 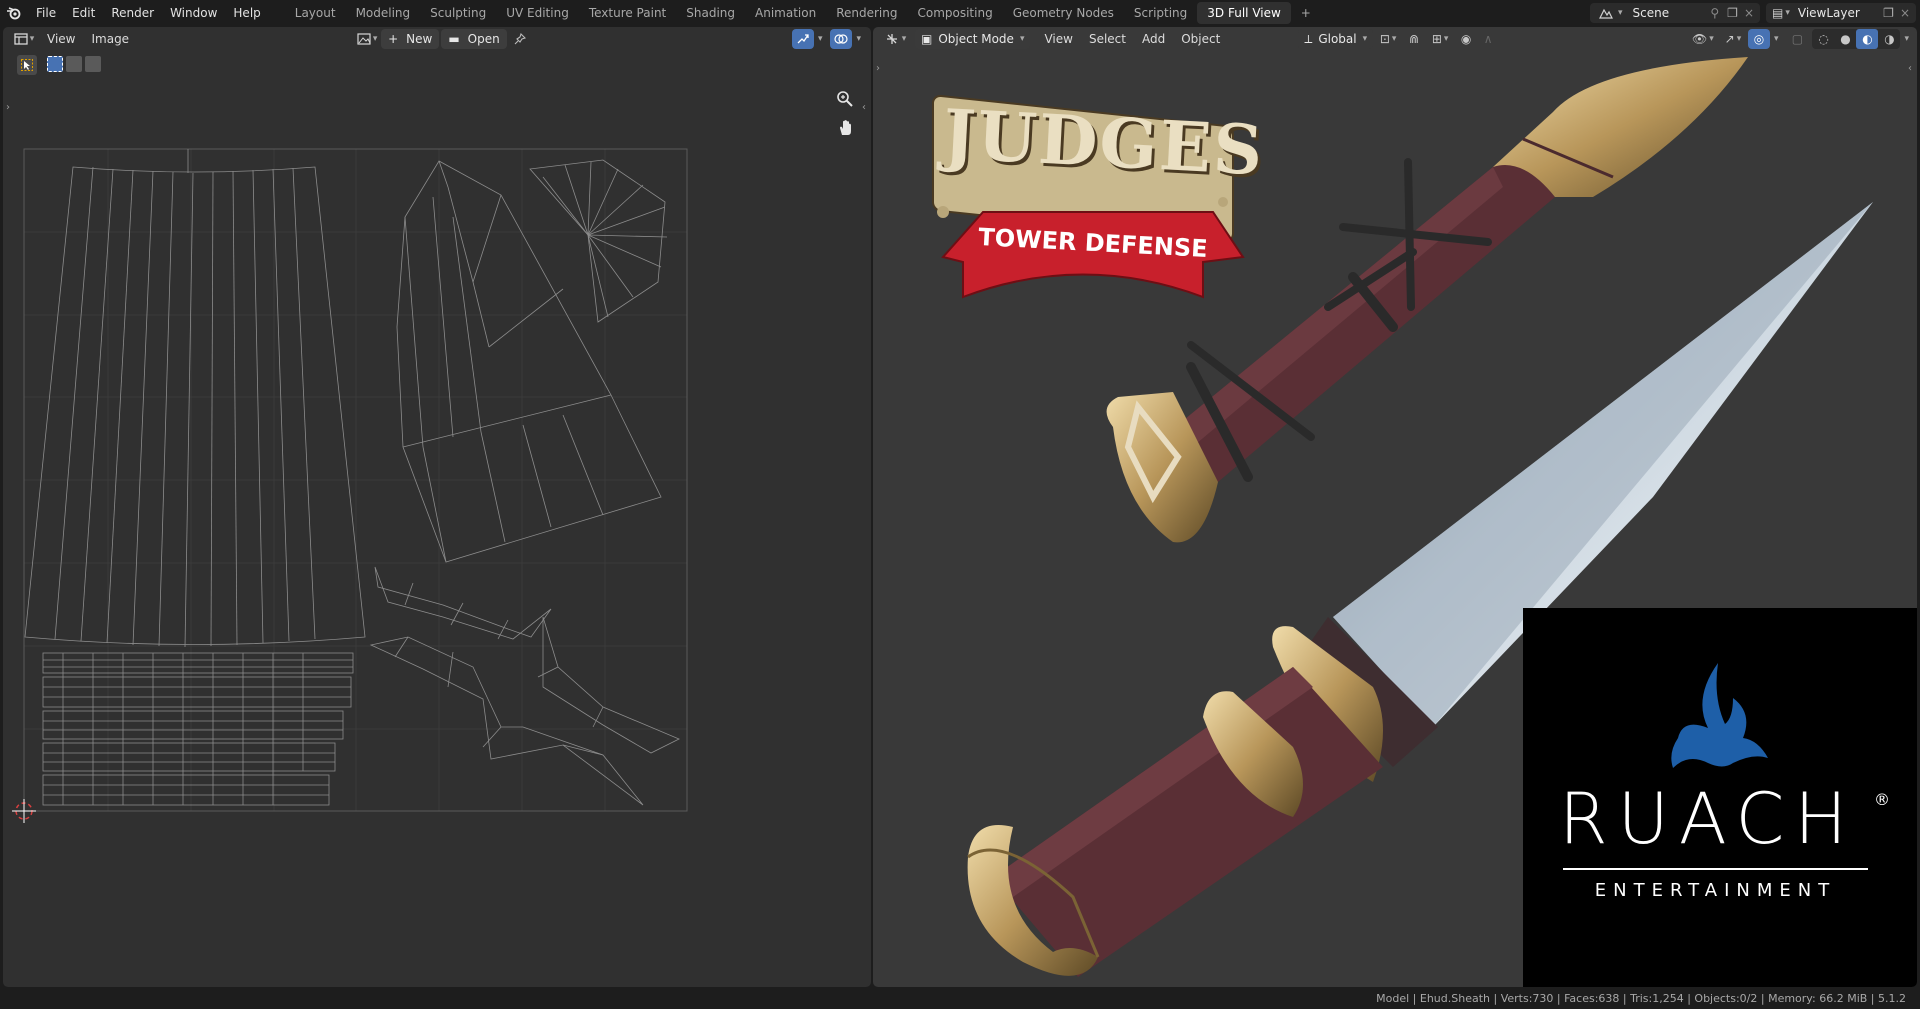 I want to click on judges-logo-title: JUDGES, so click(x=1104, y=143).